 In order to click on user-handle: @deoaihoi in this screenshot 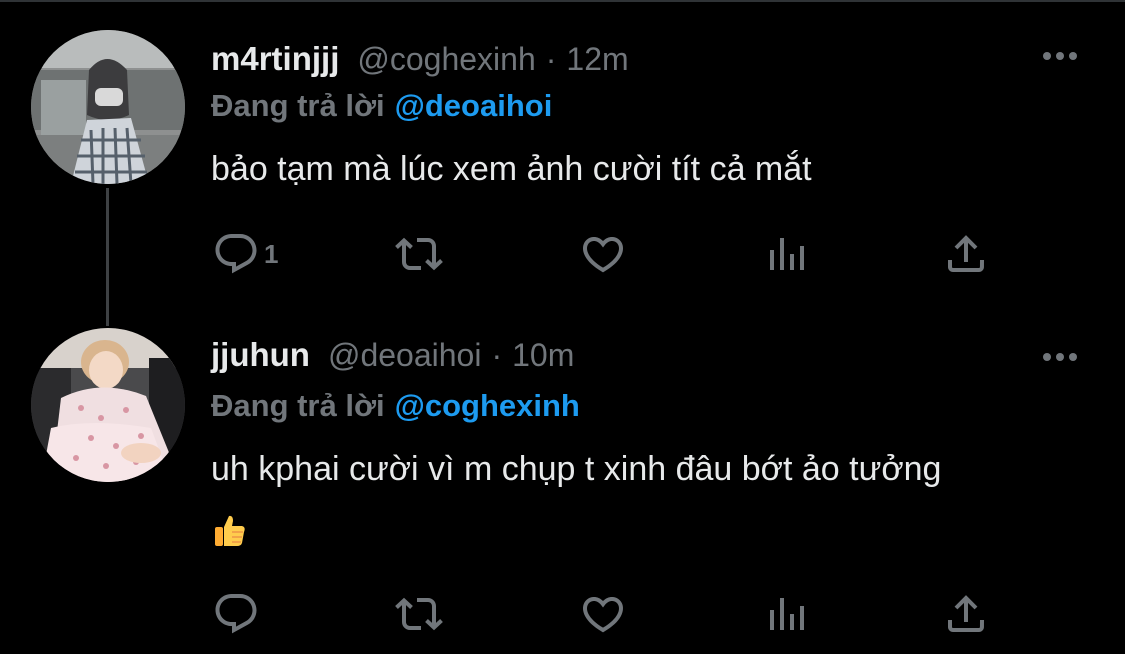, I will do `click(404, 355)`.